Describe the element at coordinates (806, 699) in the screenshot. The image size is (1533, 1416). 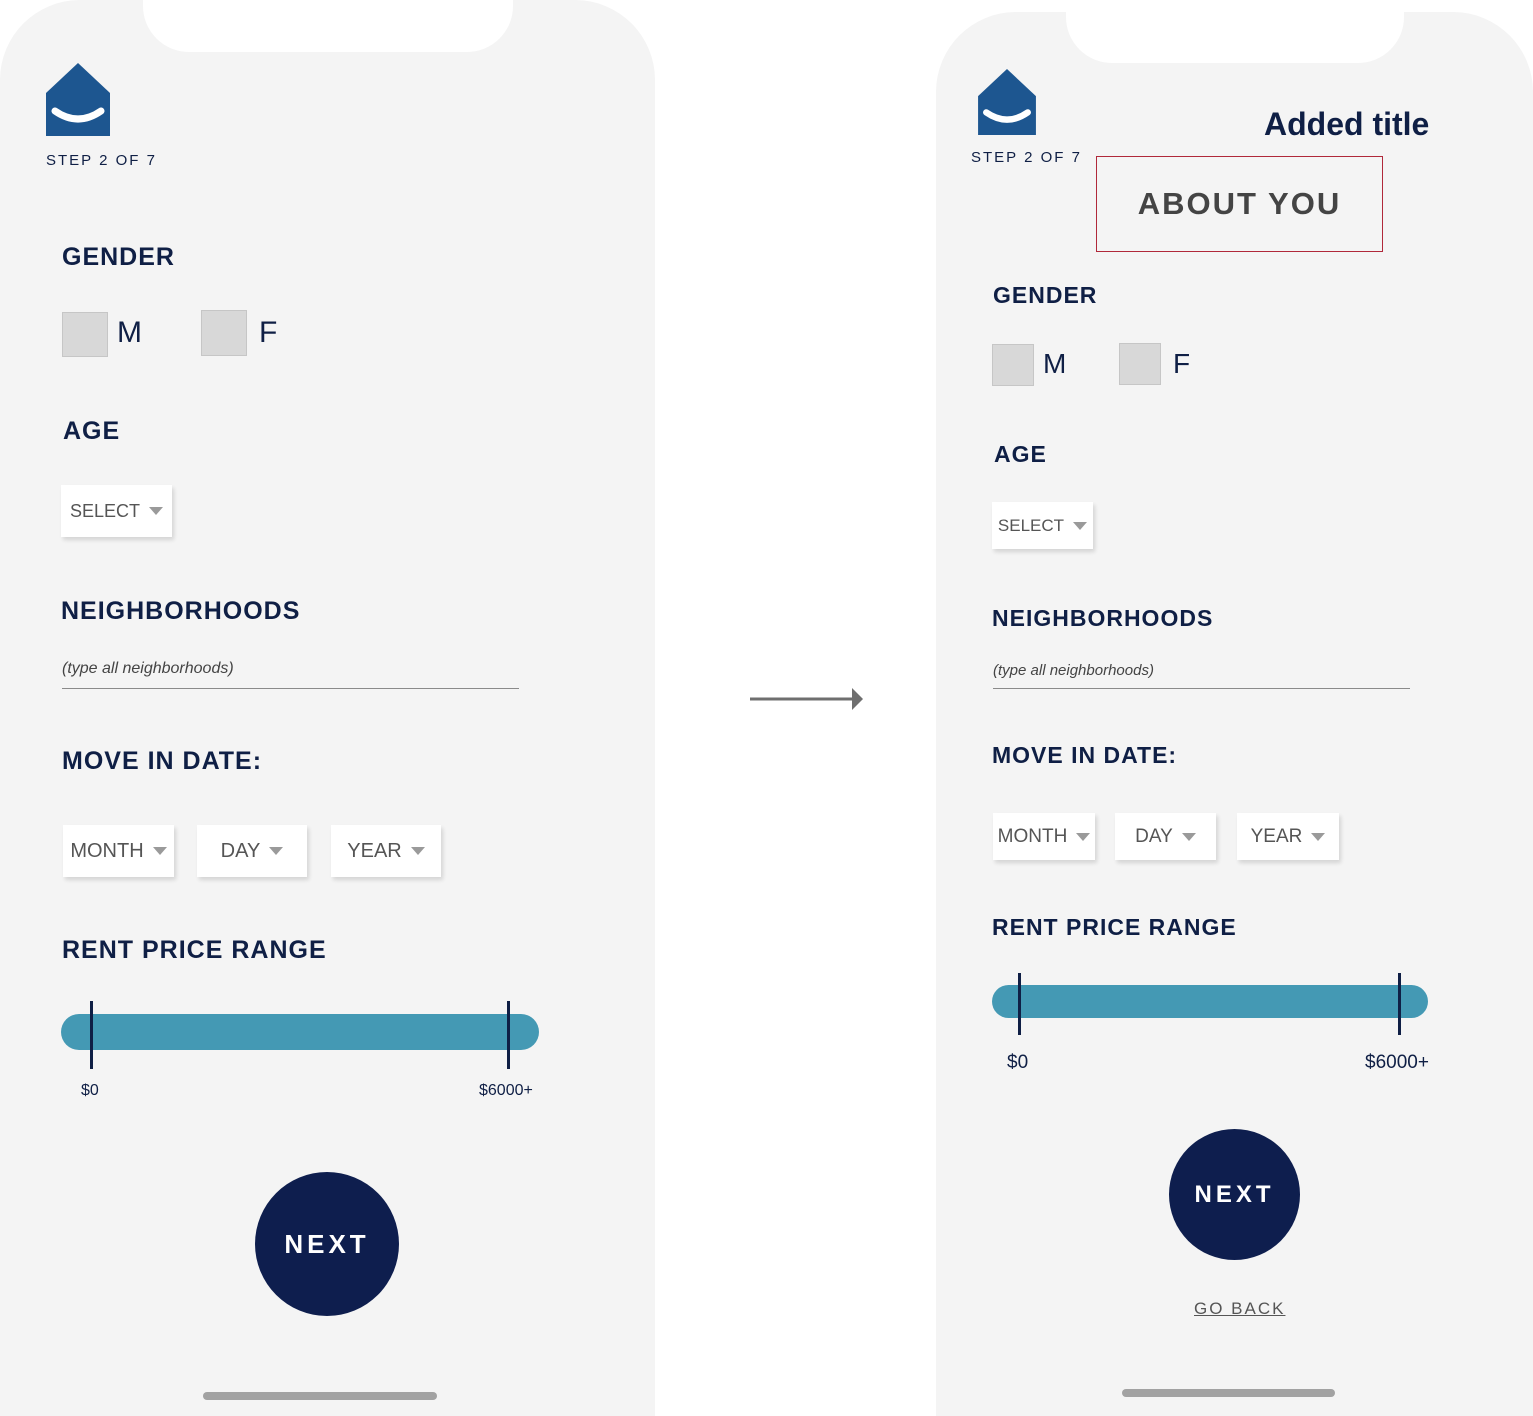
I see `right-arrow-icon` at that location.